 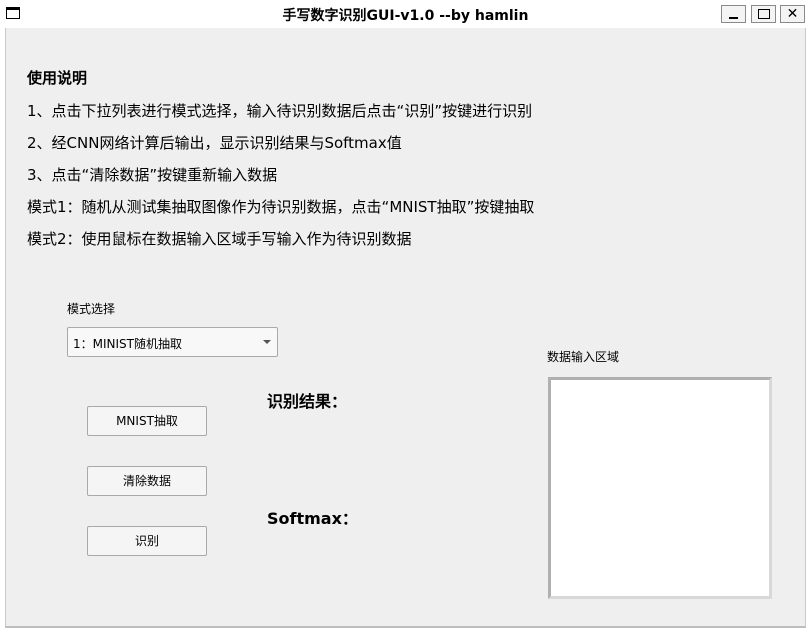 I want to click on mode-dropdown-value: 1：MINIST随机抽取, so click(x=127, y=344).